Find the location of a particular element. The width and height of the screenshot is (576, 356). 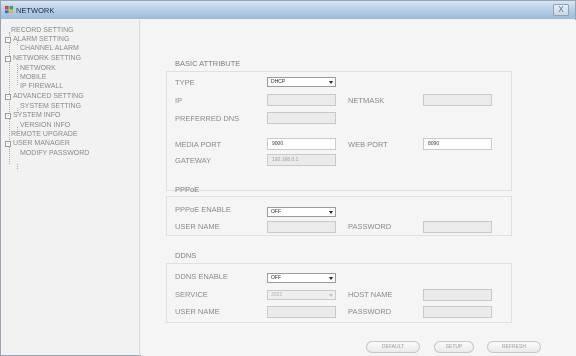

close-button: X is located at coordinates (561, 10).